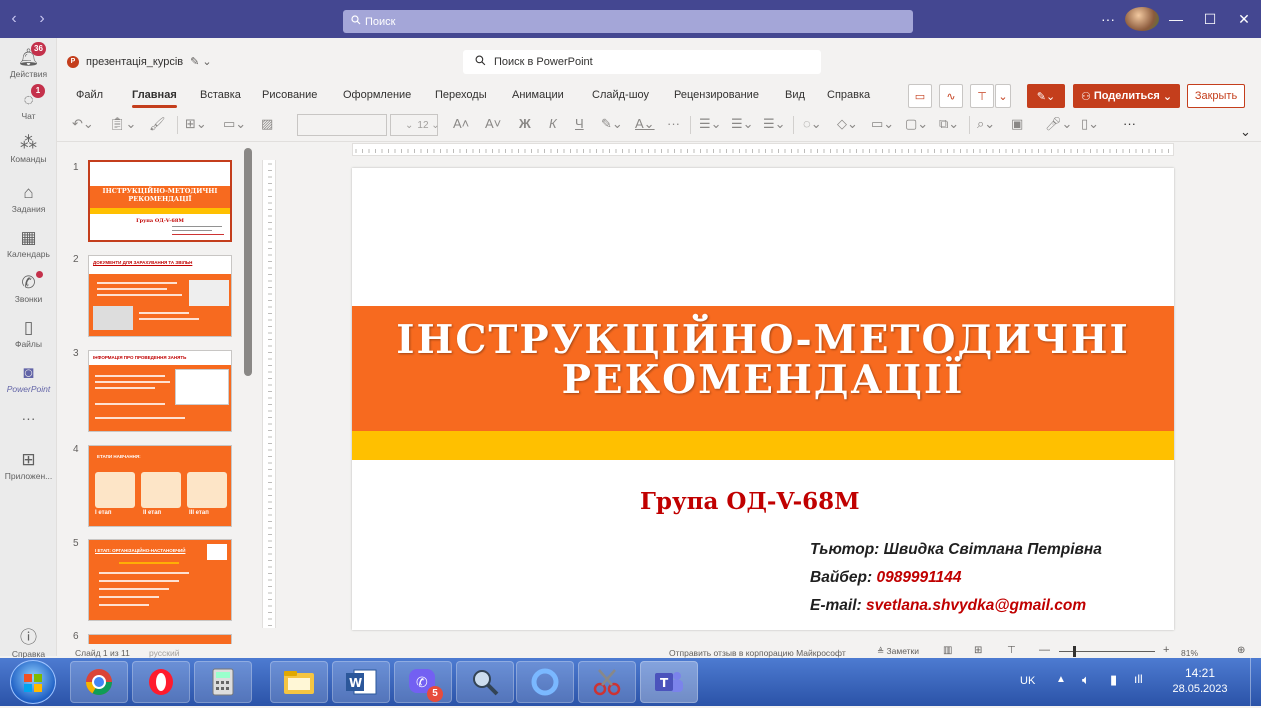 The image size is (1261, 708). I want to click on group-text: Група ОД-V-68М, so click(750, 501).